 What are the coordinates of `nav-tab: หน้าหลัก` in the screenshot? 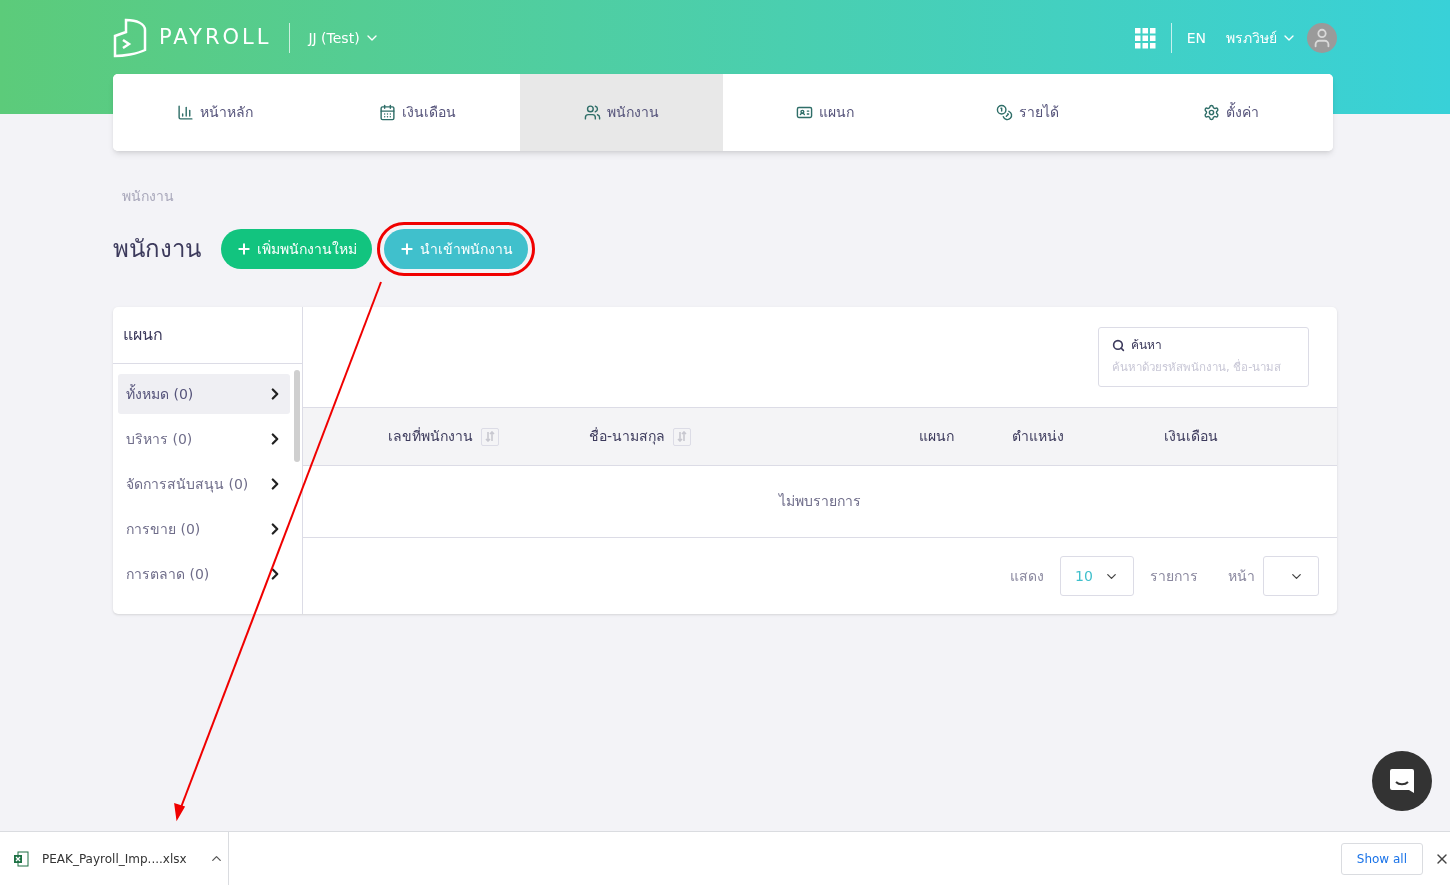 It's located at (215, 112).